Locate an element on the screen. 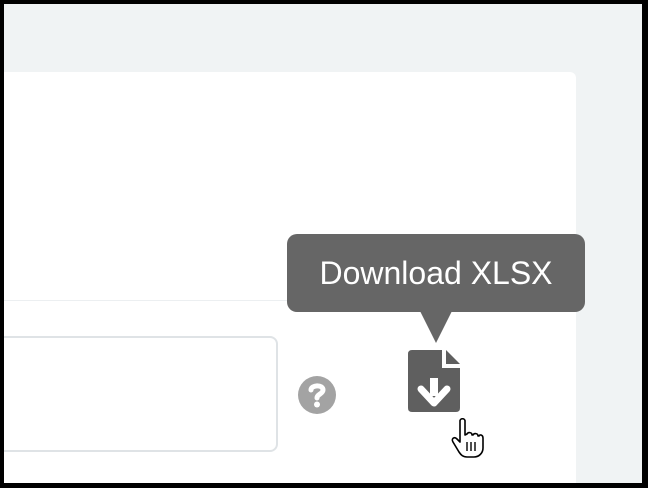  download-tooltip: Download XLSX is located at coordinates (436, 273).